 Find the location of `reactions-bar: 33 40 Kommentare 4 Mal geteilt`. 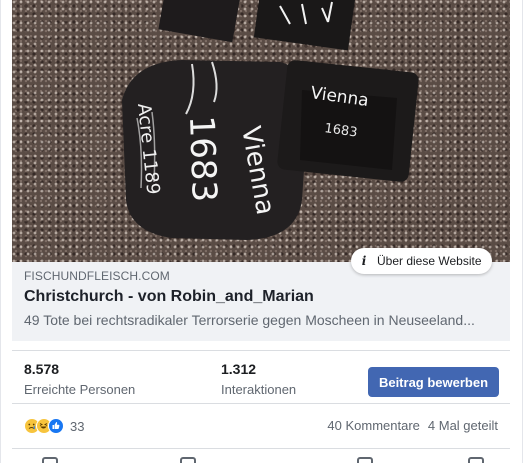

reactions-bar: 33 40 Kommentare 4 Mal geteilt is located at coordinates (261, 426).